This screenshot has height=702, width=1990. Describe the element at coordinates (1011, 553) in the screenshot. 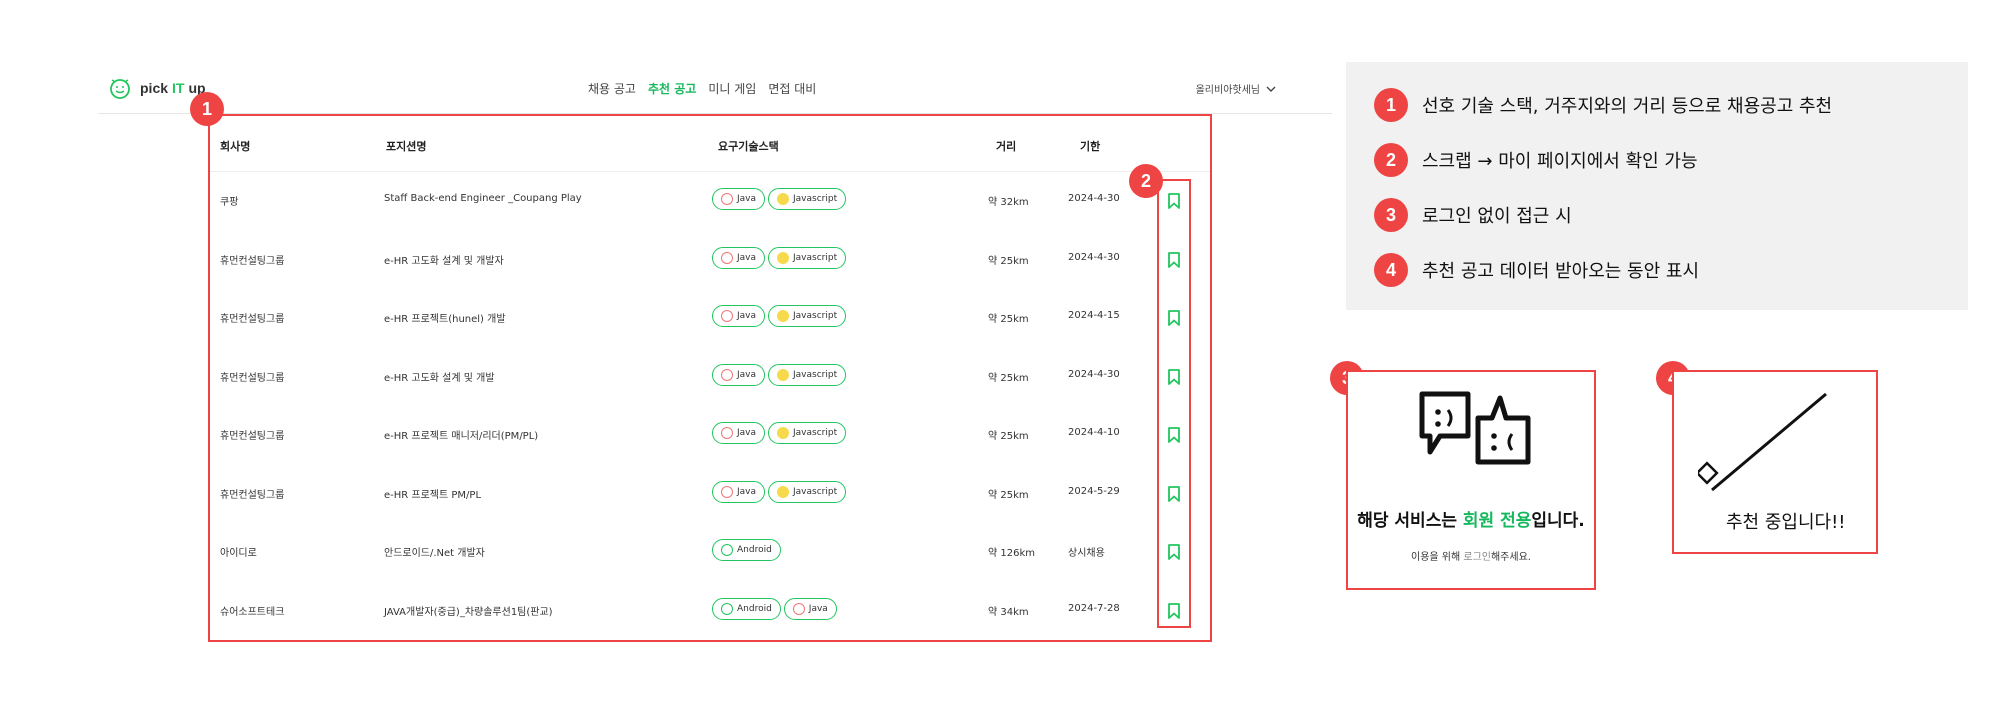

I see `distance: 약 126km` at that location.